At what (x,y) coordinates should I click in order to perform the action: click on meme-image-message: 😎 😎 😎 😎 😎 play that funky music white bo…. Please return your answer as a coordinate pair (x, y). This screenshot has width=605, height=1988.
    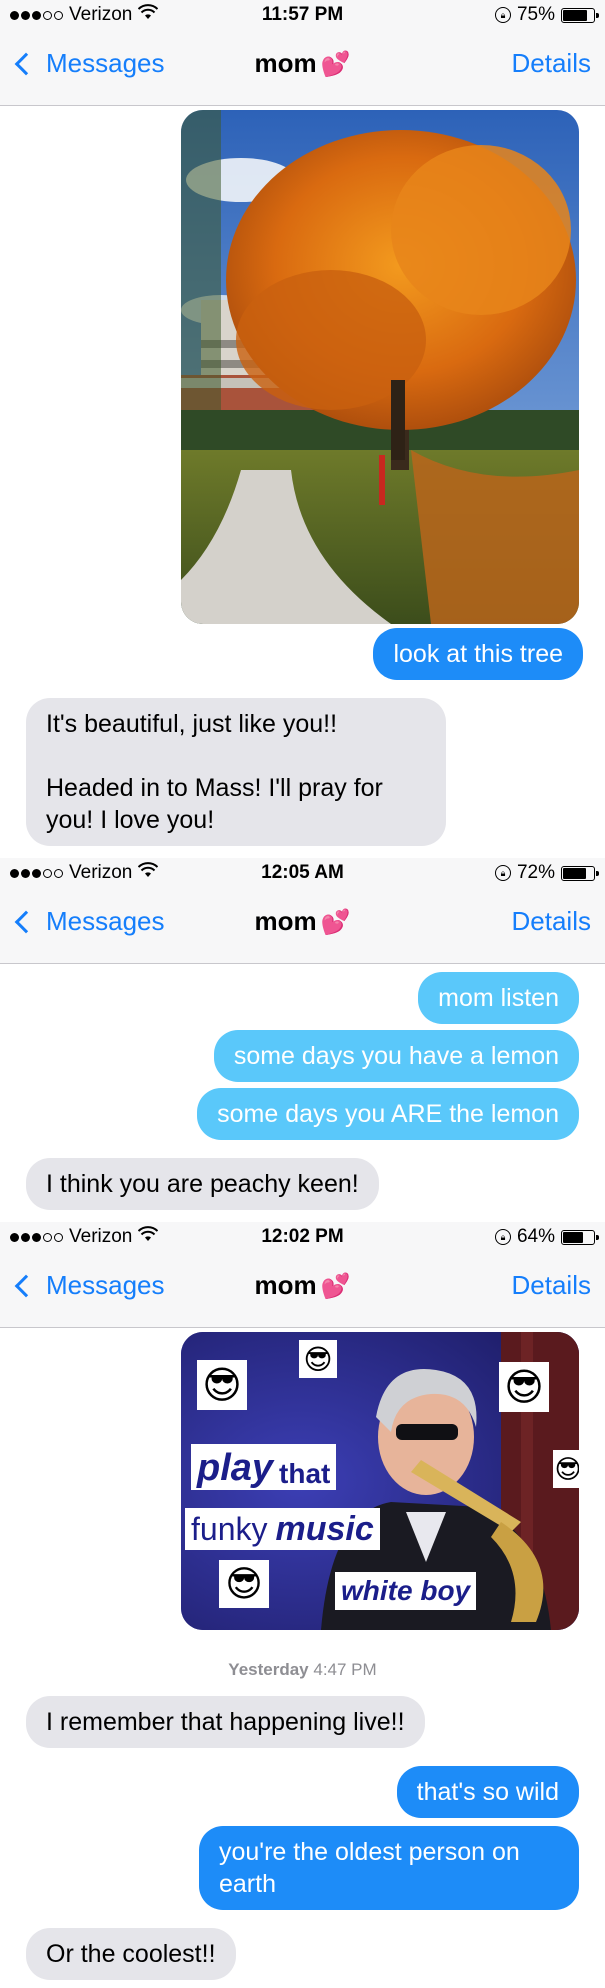
    Looking at the image, I should click on (380, 1481).